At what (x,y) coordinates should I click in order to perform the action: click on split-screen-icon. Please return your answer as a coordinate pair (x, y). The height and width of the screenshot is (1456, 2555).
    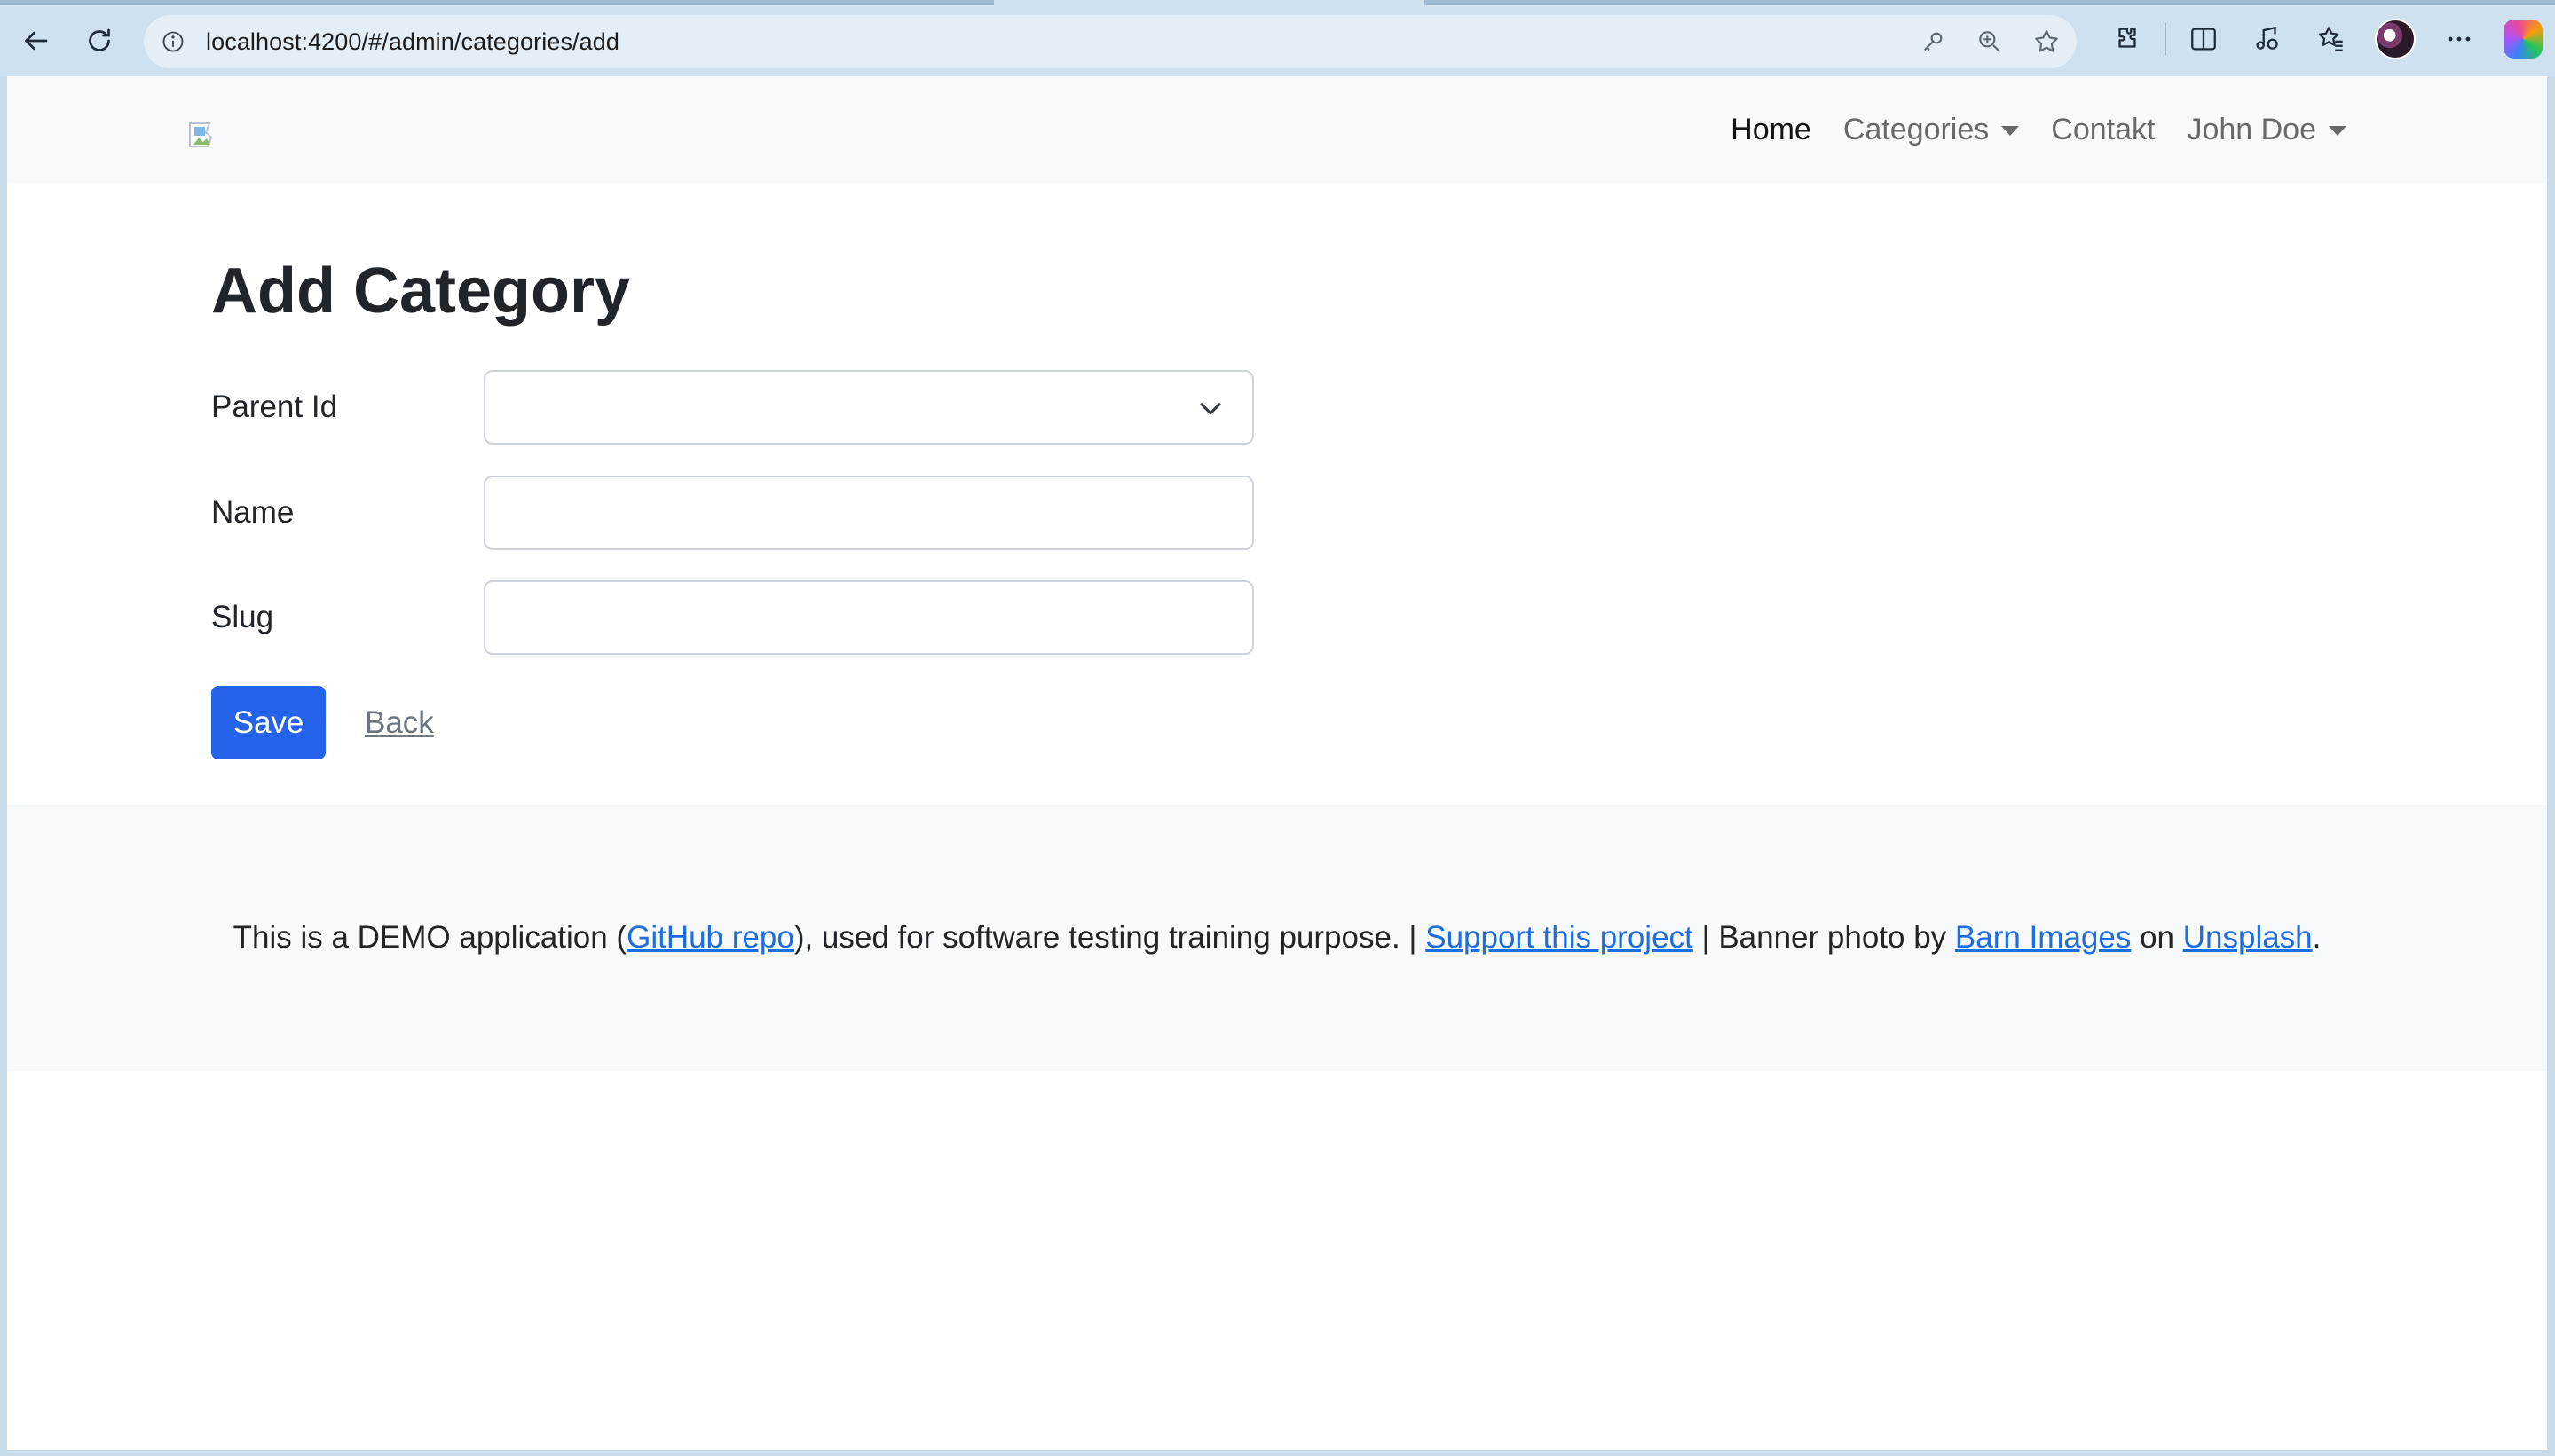
    Looking at the image, I should click on (2204, 39).